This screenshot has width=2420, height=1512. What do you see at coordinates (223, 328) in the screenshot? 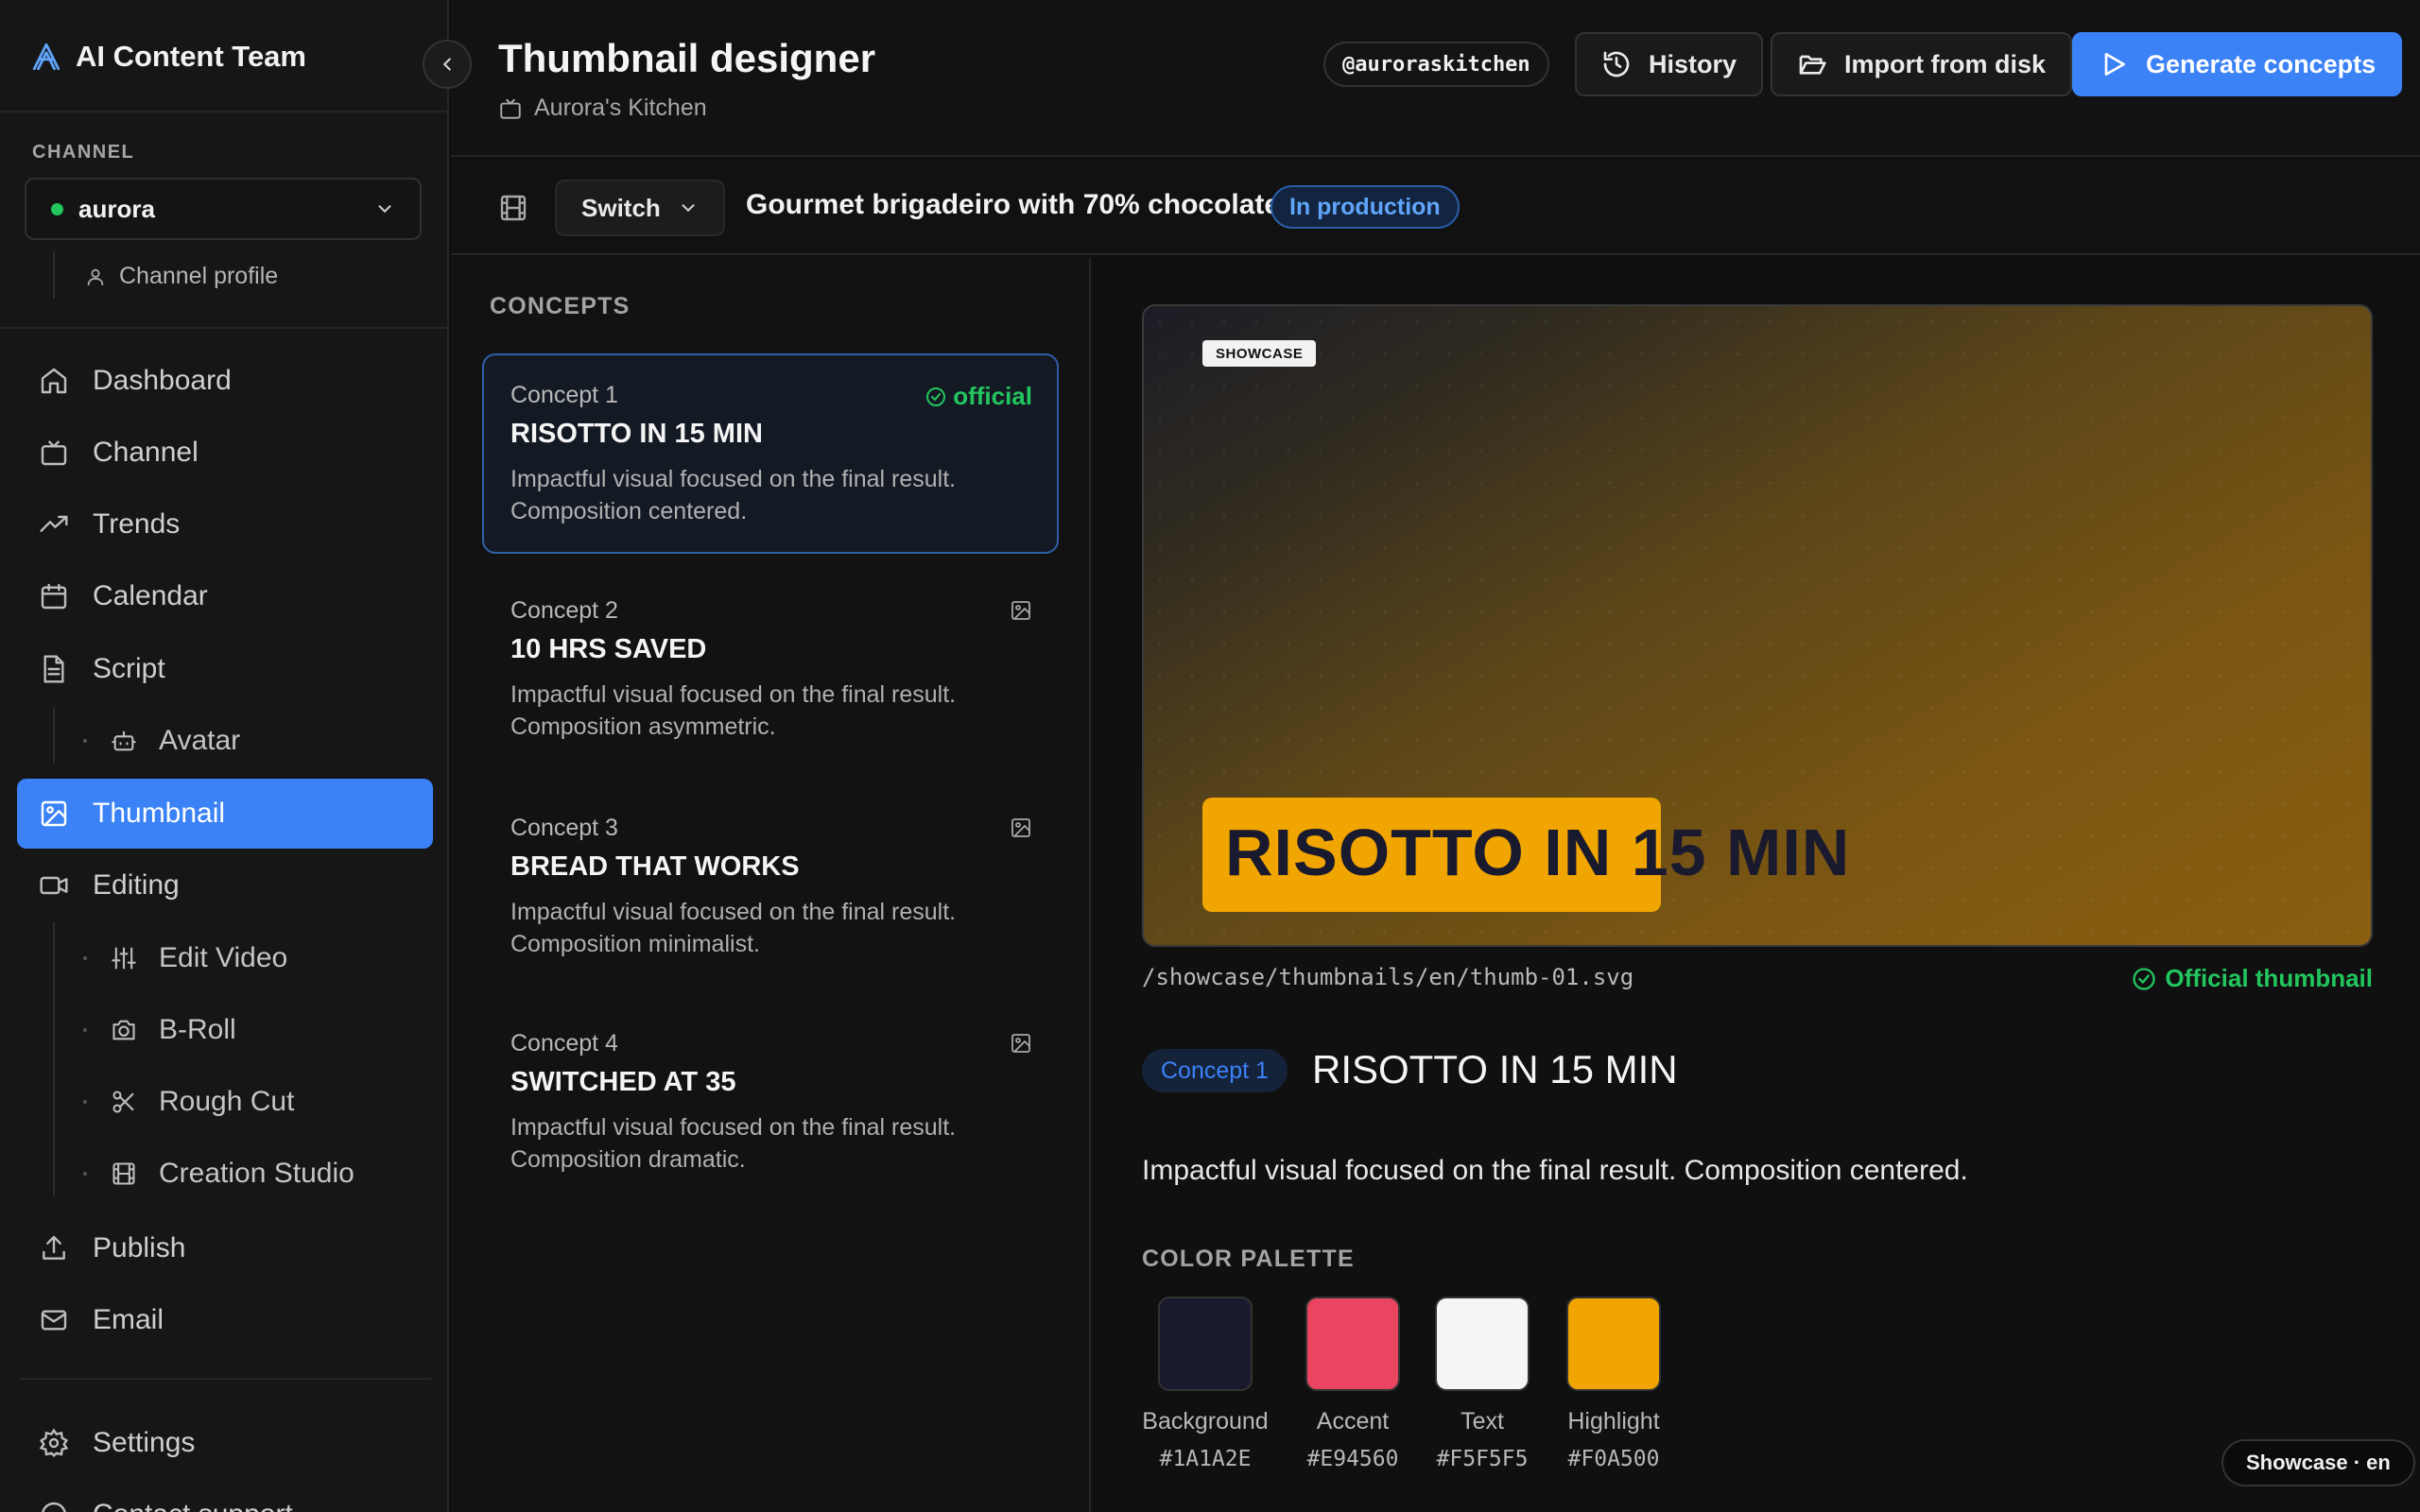
I see `divider` at bounding box center [223, 328].